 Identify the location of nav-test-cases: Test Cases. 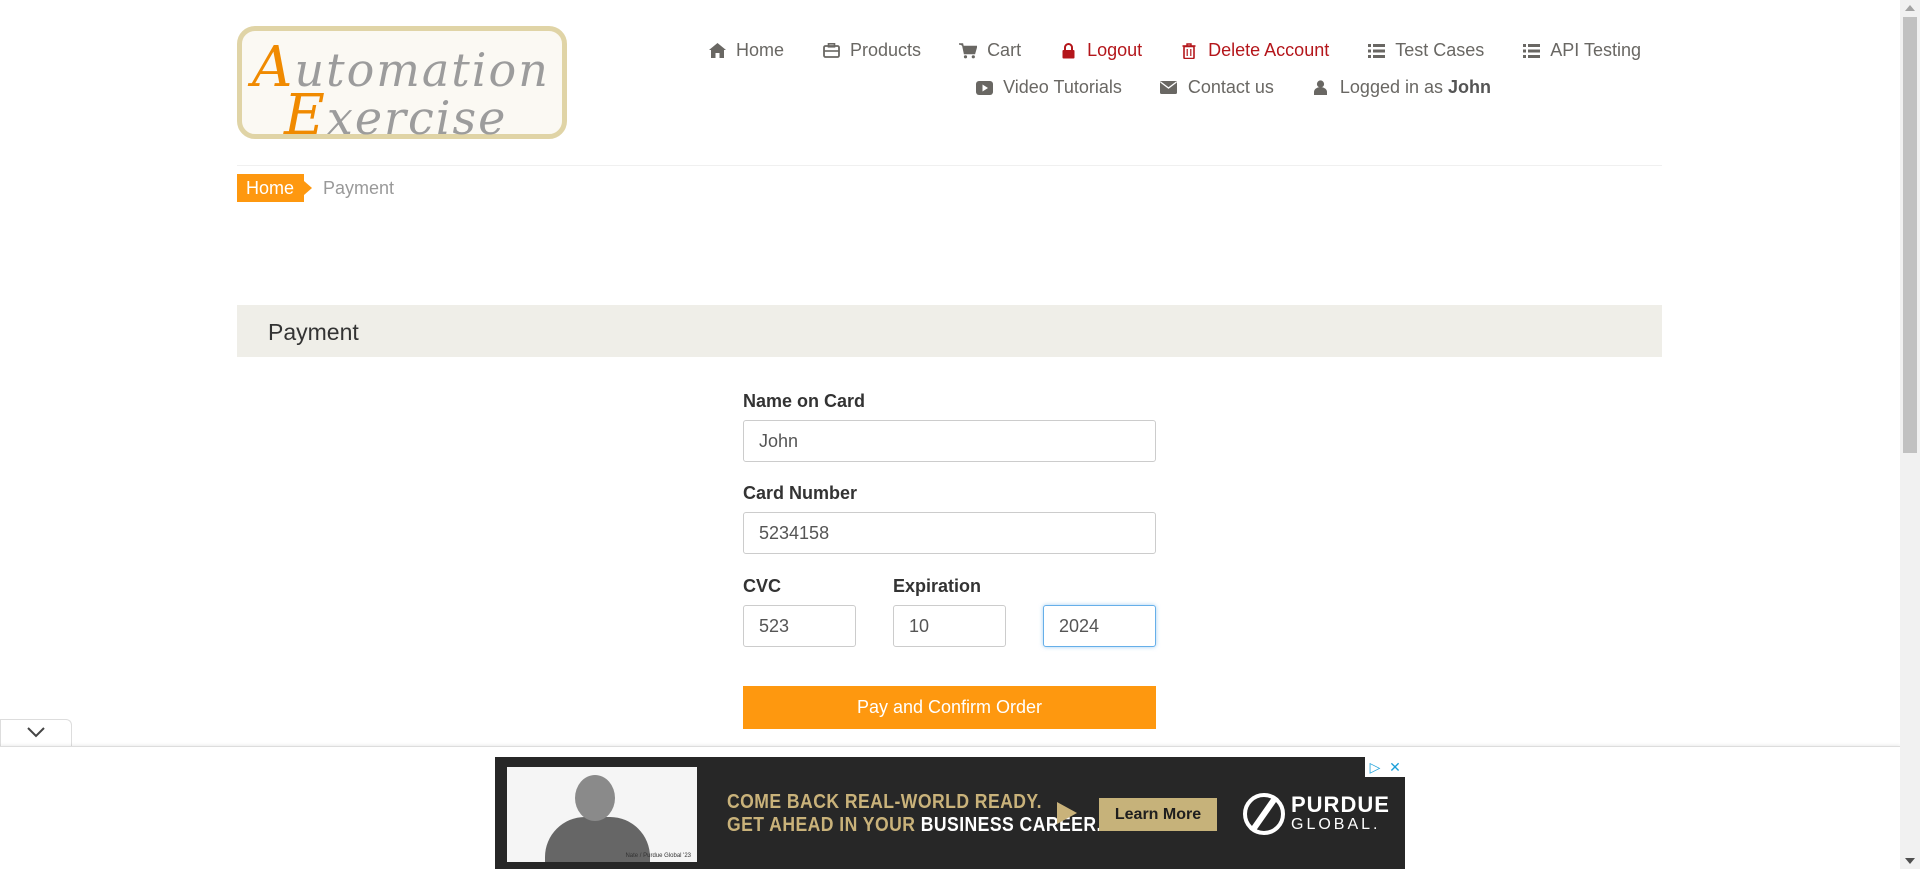
(1425, 50).